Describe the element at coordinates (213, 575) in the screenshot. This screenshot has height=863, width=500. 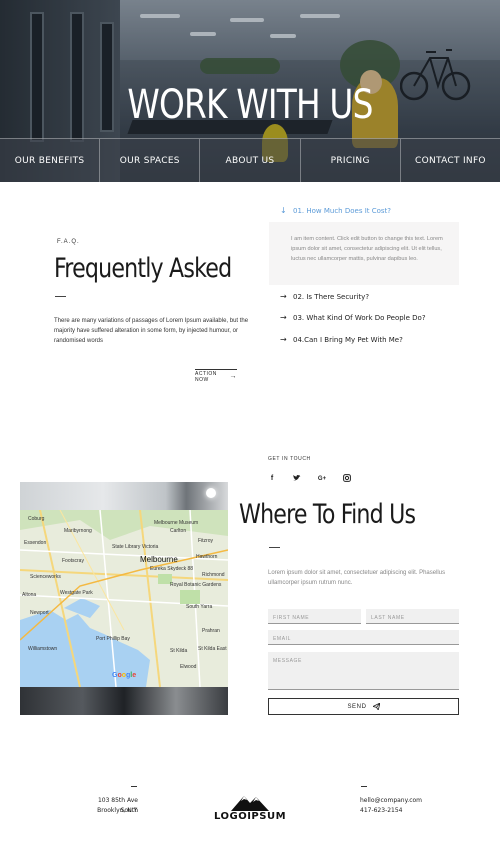
I see `map-label: Richmond` at that location.